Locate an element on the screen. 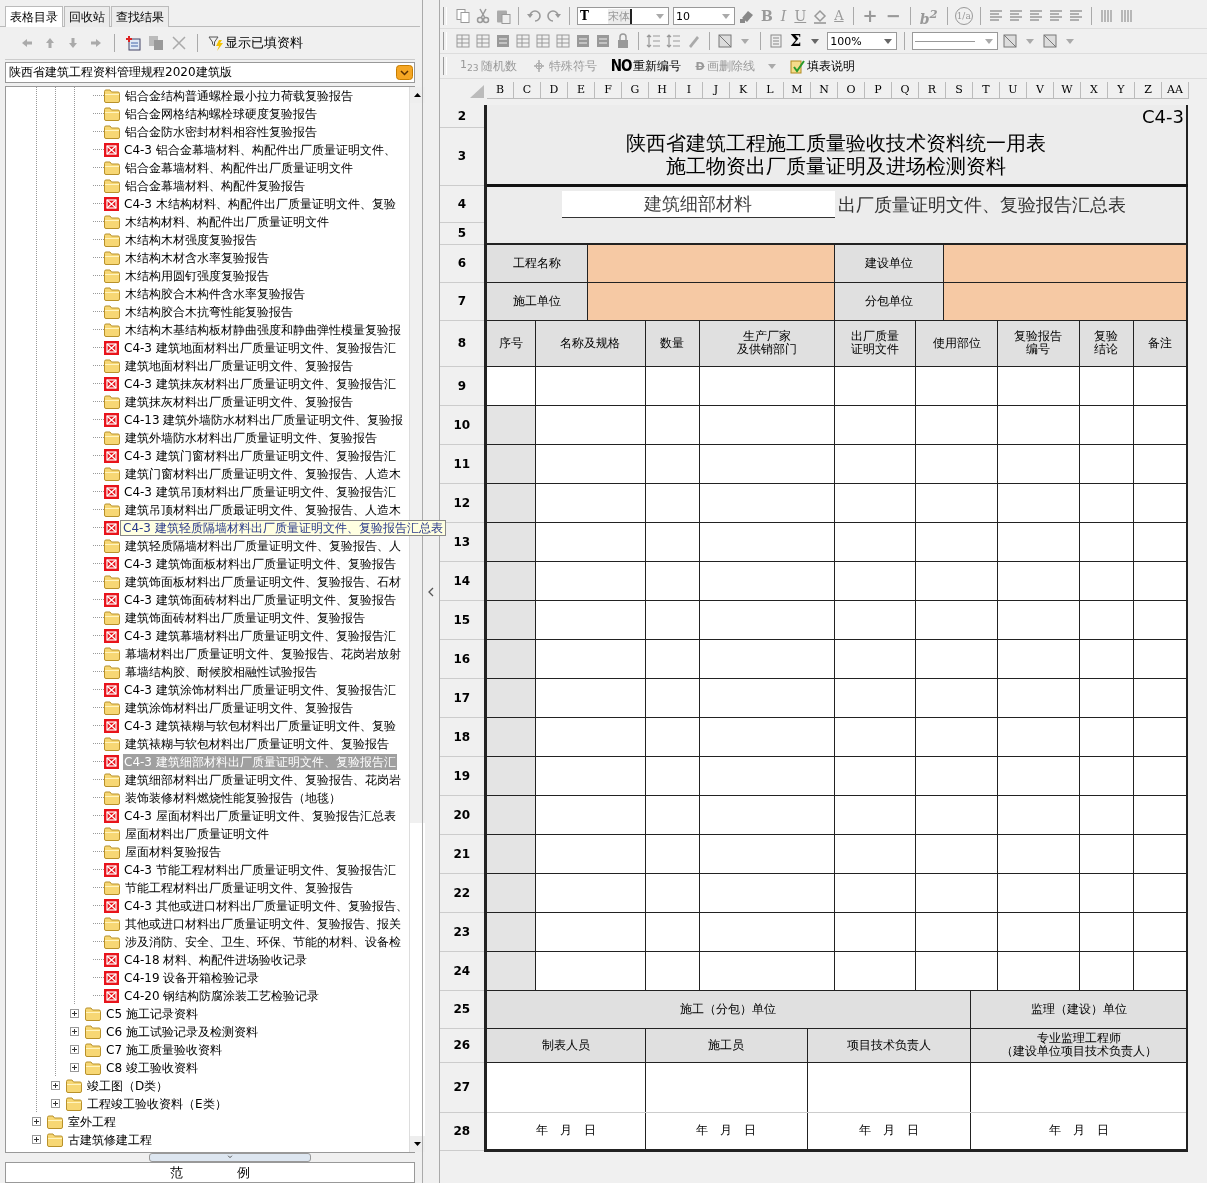 The image size is (1207, 1183). tree-item: 建筑吊顶材料出厂质最证明文件、复验报告、人造木 is located at coordinates (263, 509).